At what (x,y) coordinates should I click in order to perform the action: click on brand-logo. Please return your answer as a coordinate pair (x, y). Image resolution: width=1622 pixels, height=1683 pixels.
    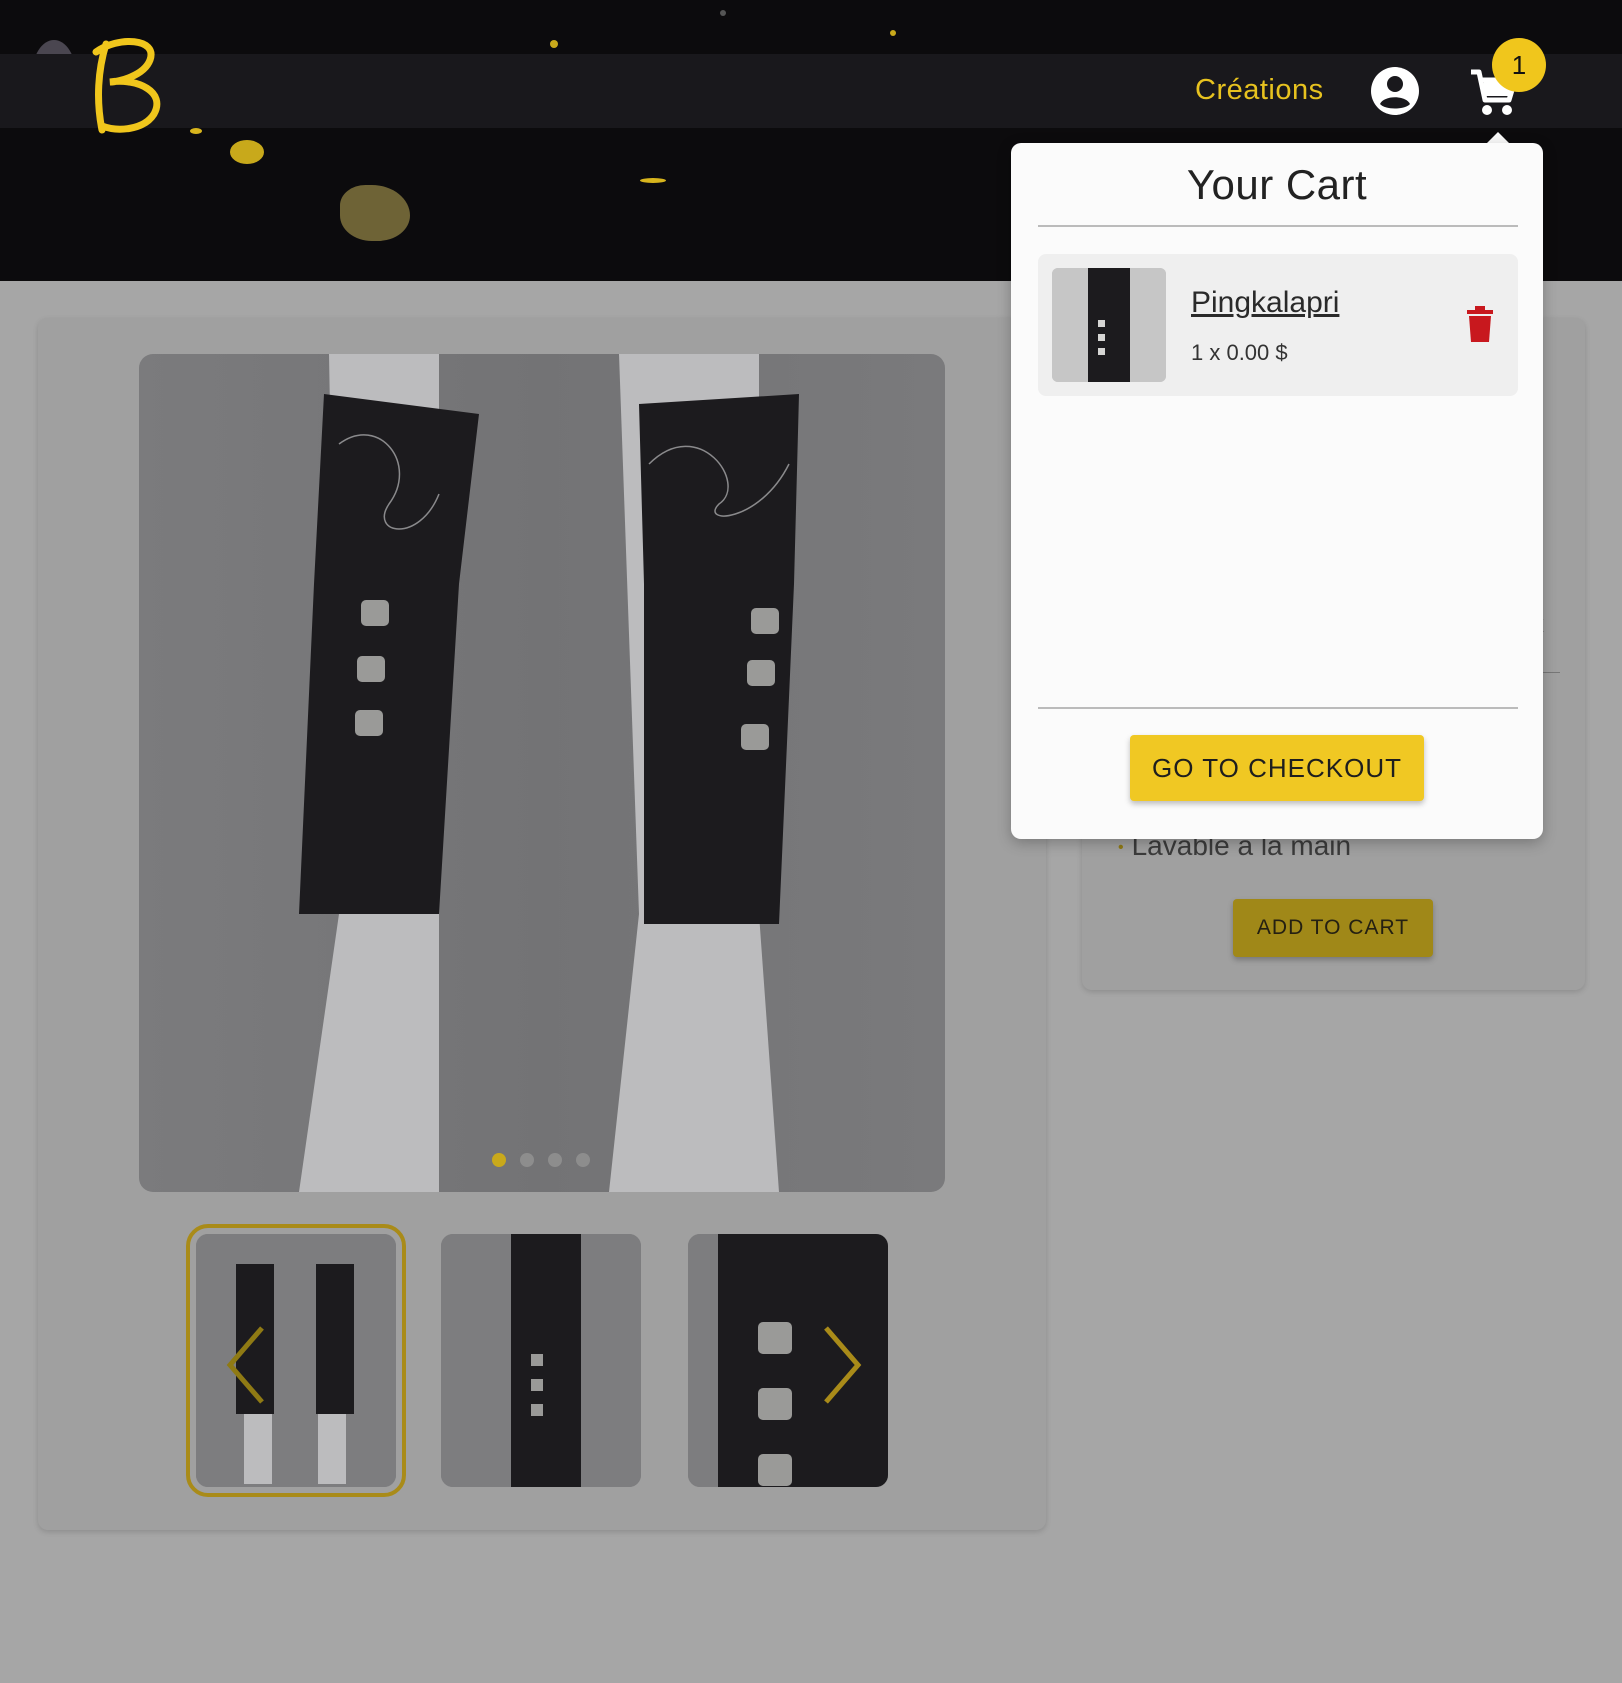
    Looking at the image, I should click on (128, 85).